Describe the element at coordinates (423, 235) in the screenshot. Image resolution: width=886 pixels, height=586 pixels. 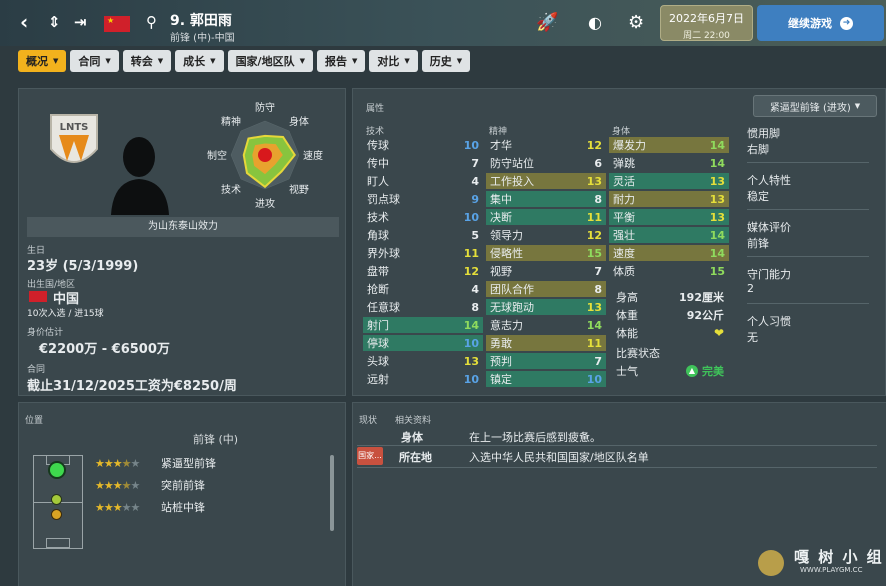
I see `attribute-row-technical: 角球 5` at that location.